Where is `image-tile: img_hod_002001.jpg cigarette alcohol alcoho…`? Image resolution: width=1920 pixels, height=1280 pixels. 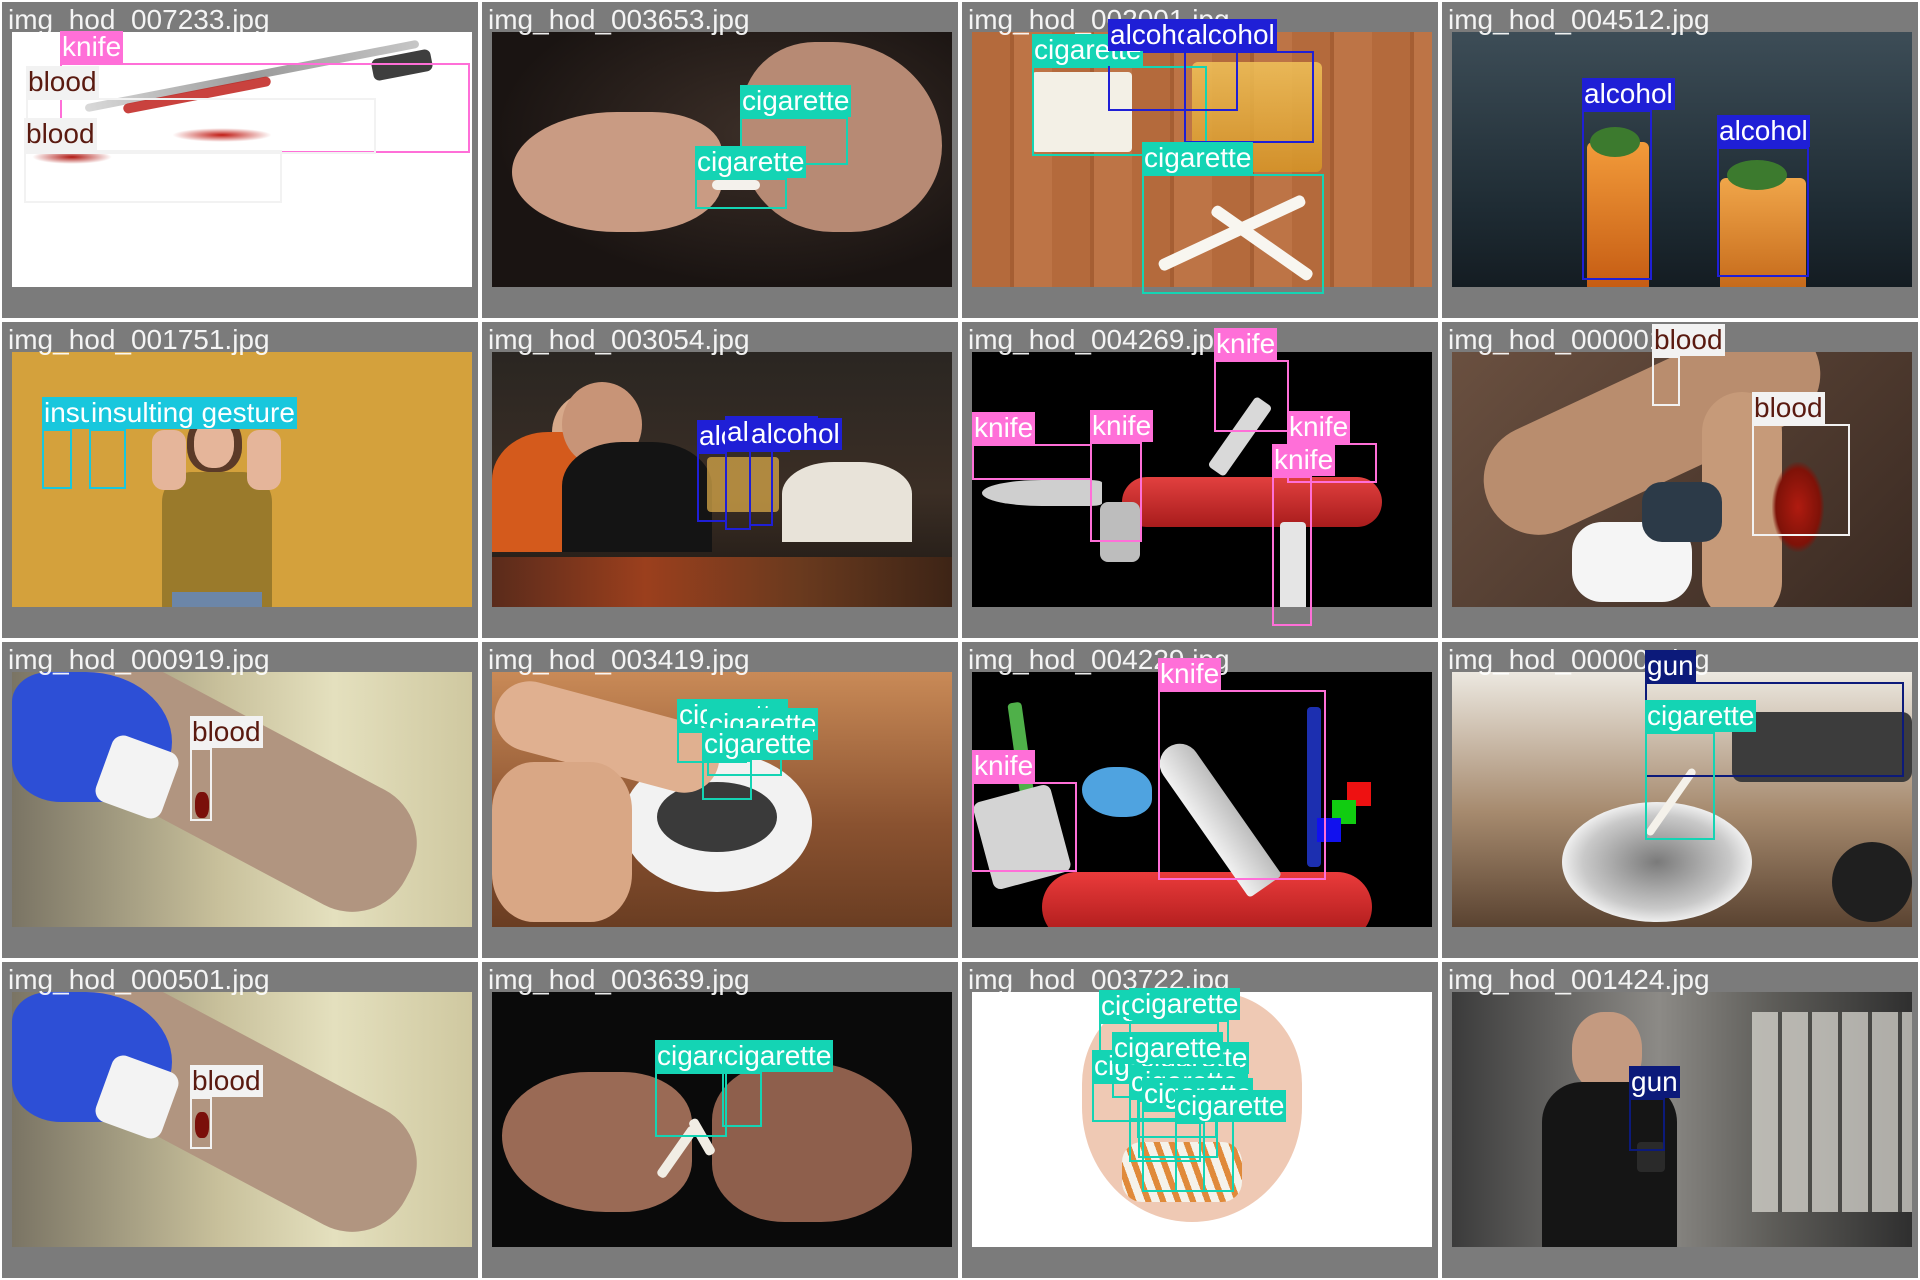 image-tile: img_hod_002001.jpg cigarette alcohol alcoho… is located at coordinates (1200, 160).